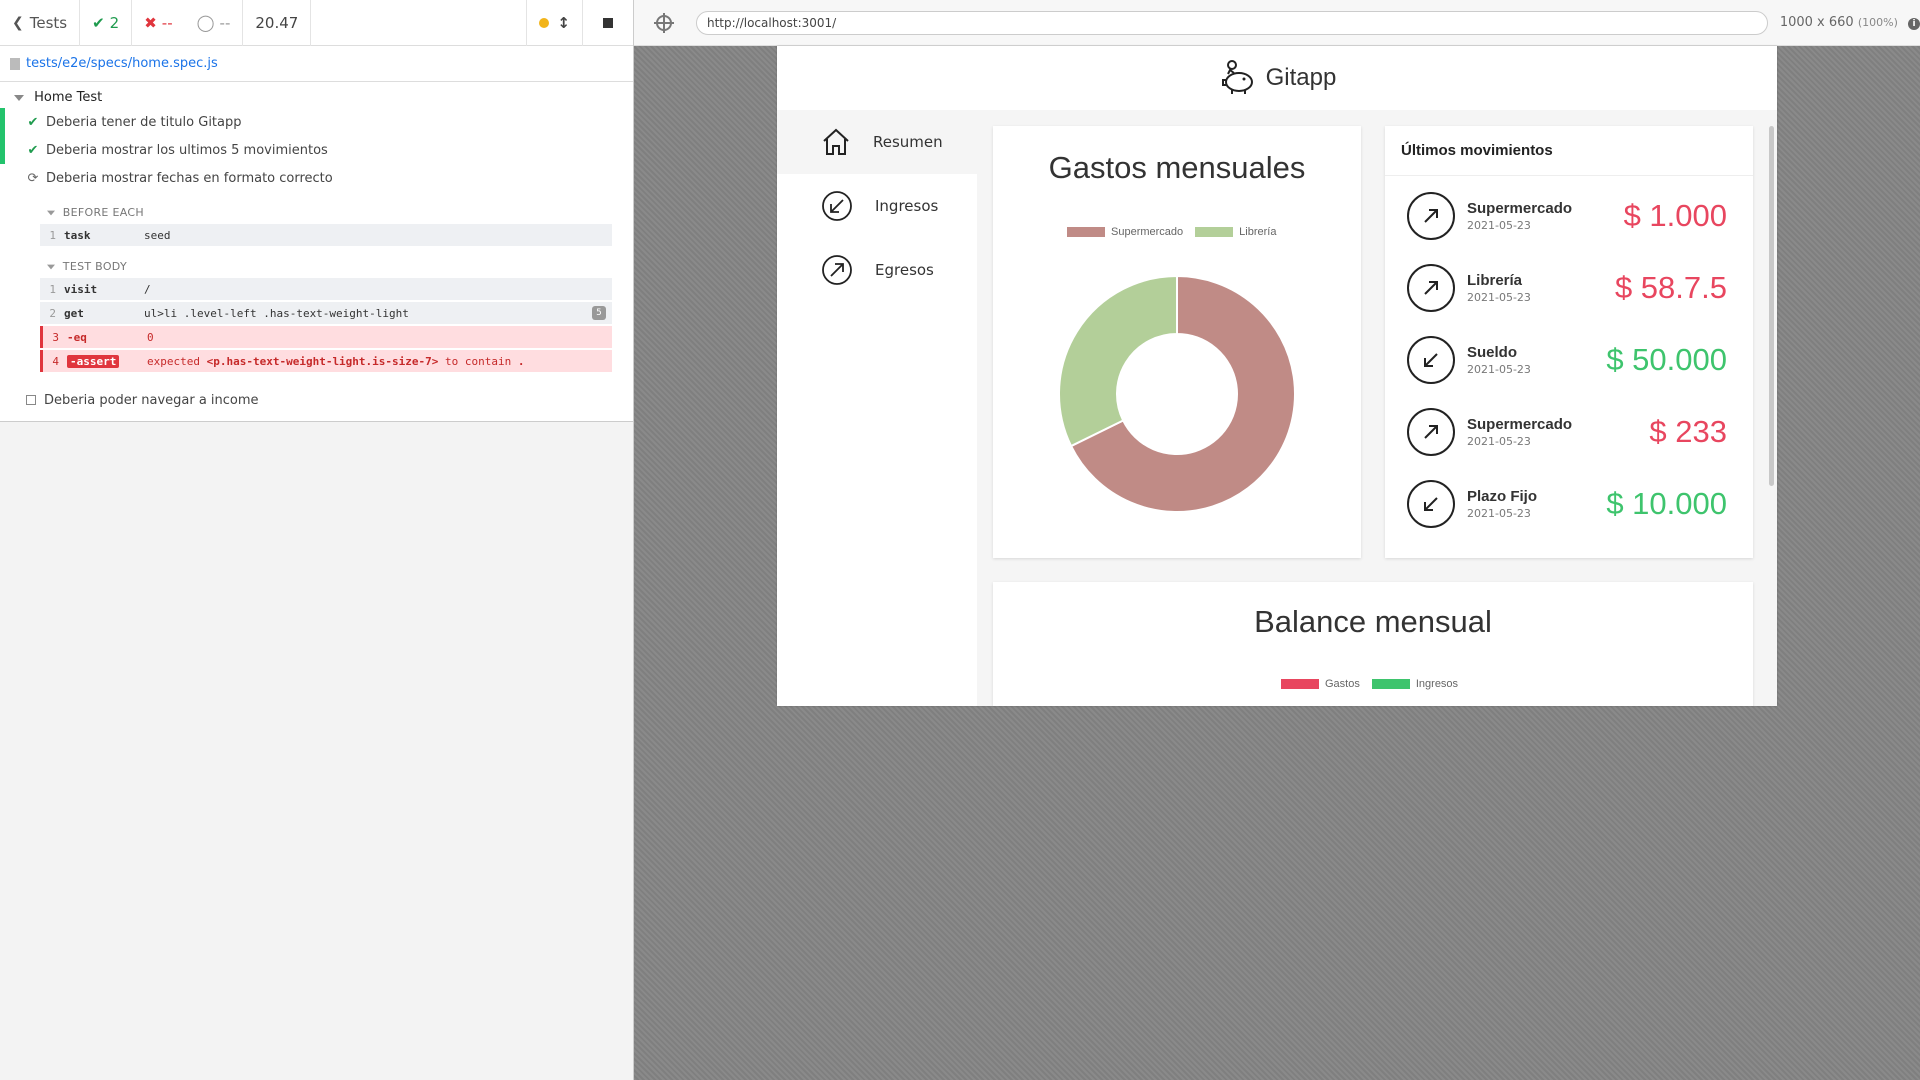 This screenshot has width=1920, height=1080. Describe the element at coordinates (877, 206) in the screenshot. I see `sidebar-item-ingresos: Ingresos` at that location.